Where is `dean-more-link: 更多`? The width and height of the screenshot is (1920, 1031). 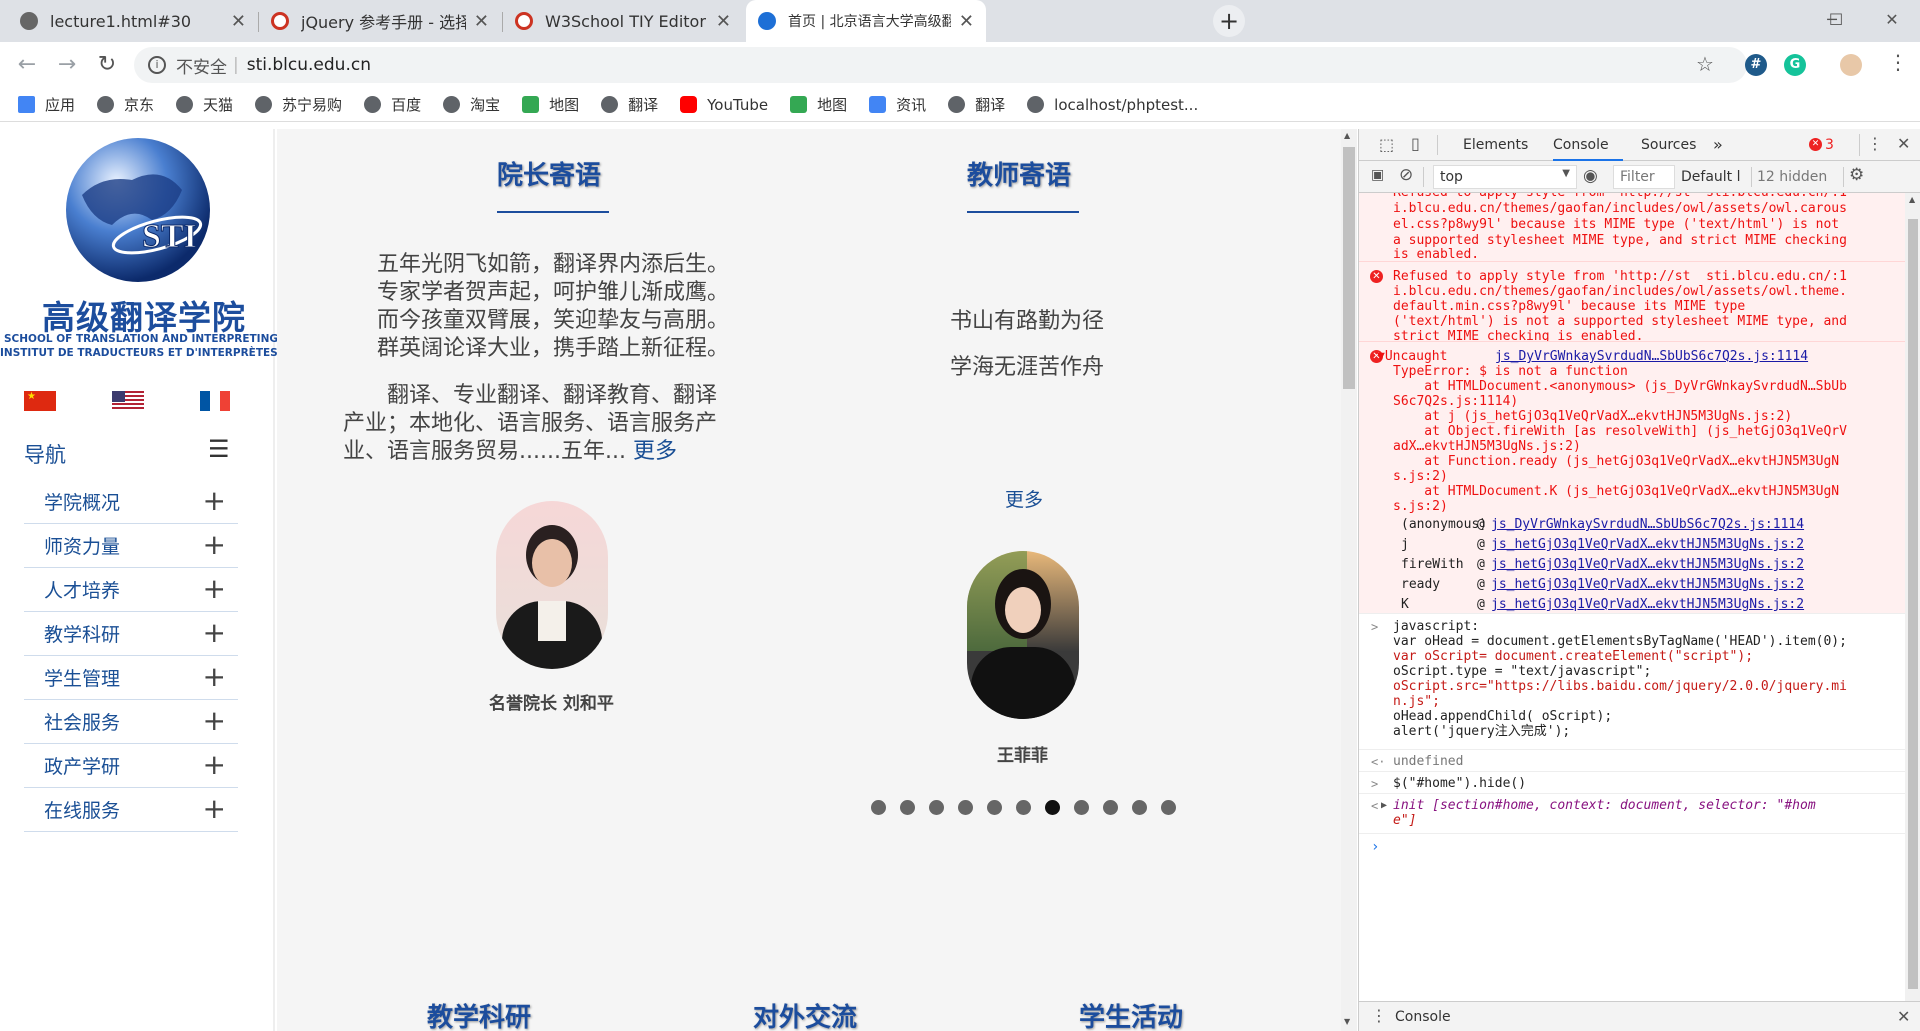 dean-more-link: 更多 is located at coordinates (655, 451).